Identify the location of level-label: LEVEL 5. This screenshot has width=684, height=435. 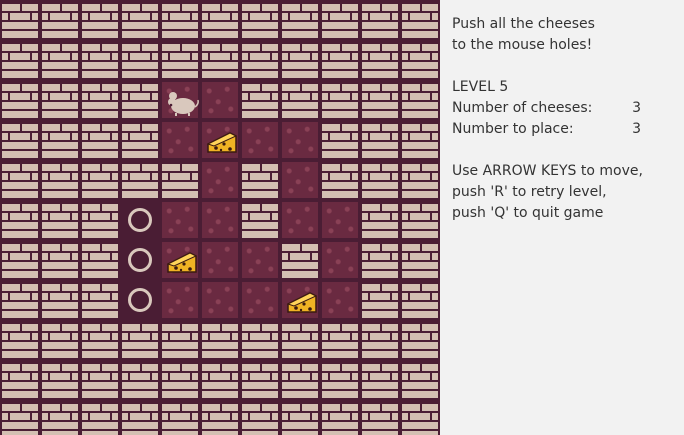
(480, 87).